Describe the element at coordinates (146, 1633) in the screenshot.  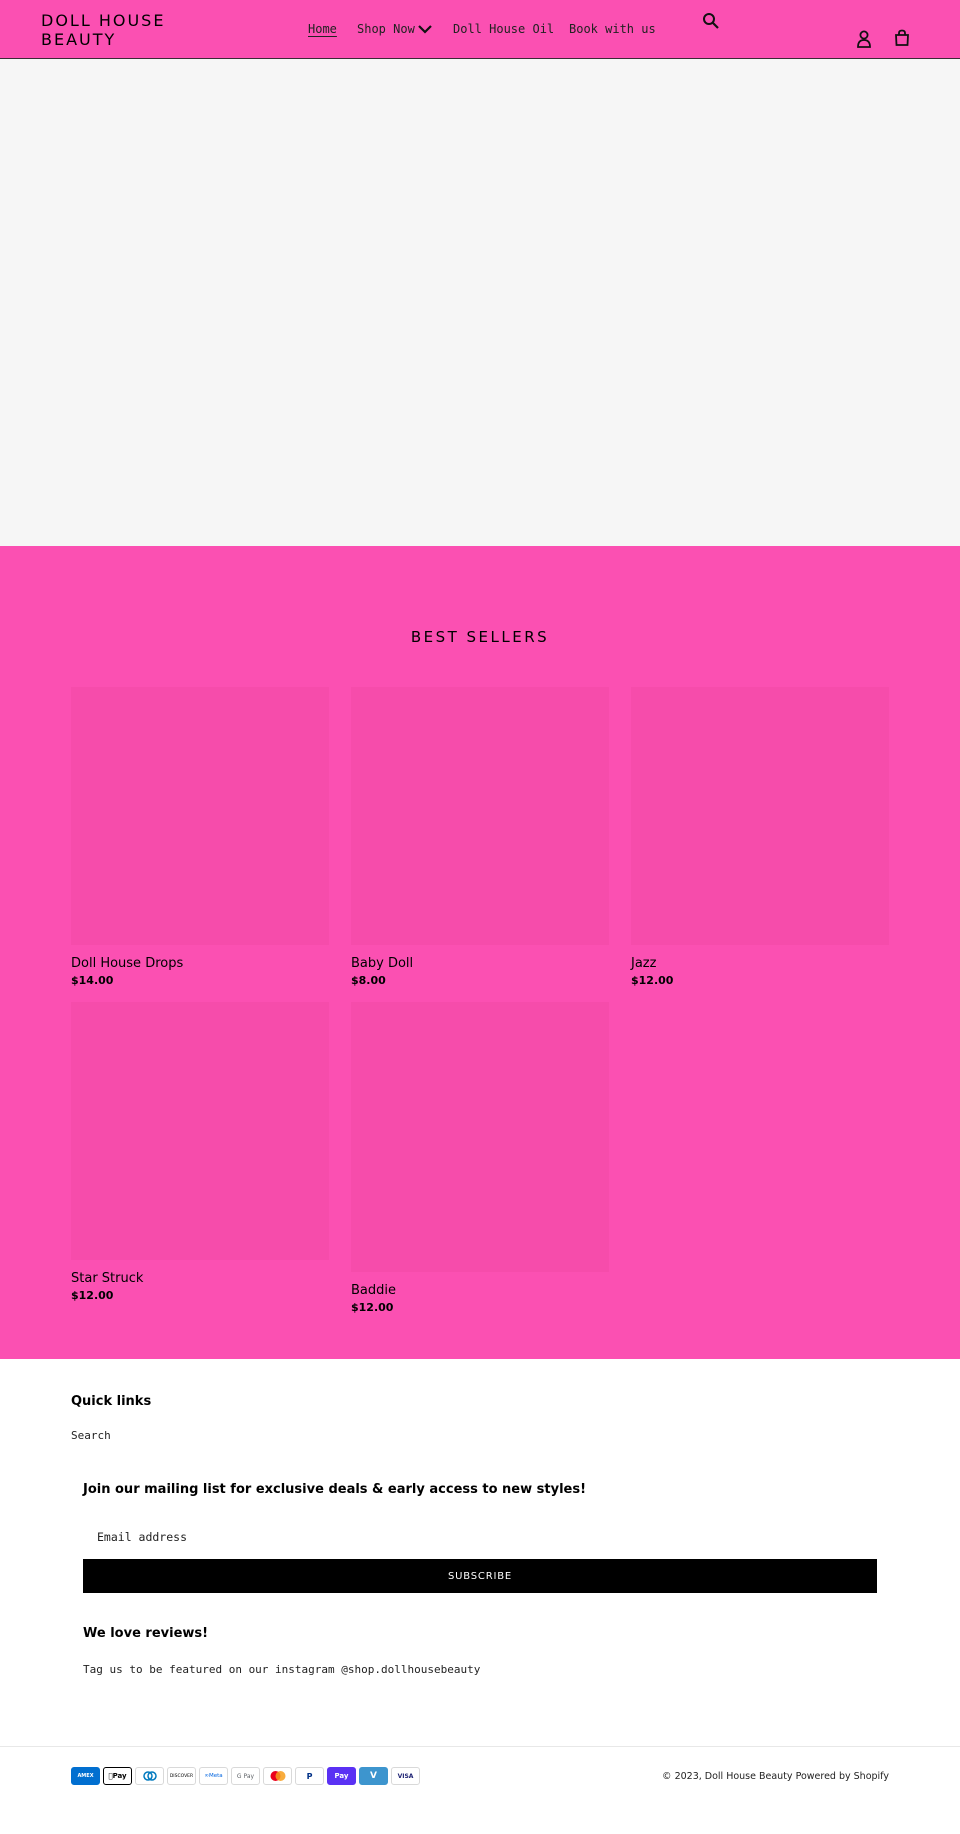
I see `reviews-title: We love reviews!` at that location.